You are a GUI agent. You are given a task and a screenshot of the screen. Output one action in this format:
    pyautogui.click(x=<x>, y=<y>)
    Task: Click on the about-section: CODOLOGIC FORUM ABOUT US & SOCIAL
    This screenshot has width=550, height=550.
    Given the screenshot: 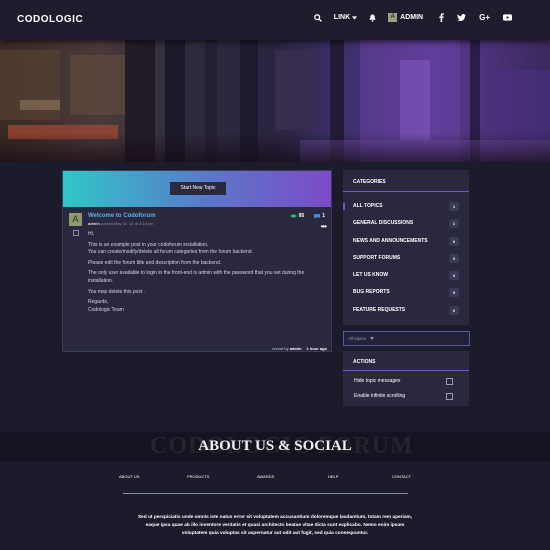 What is the action you would take?
    pyautogui.click(x=275, y=447)
    